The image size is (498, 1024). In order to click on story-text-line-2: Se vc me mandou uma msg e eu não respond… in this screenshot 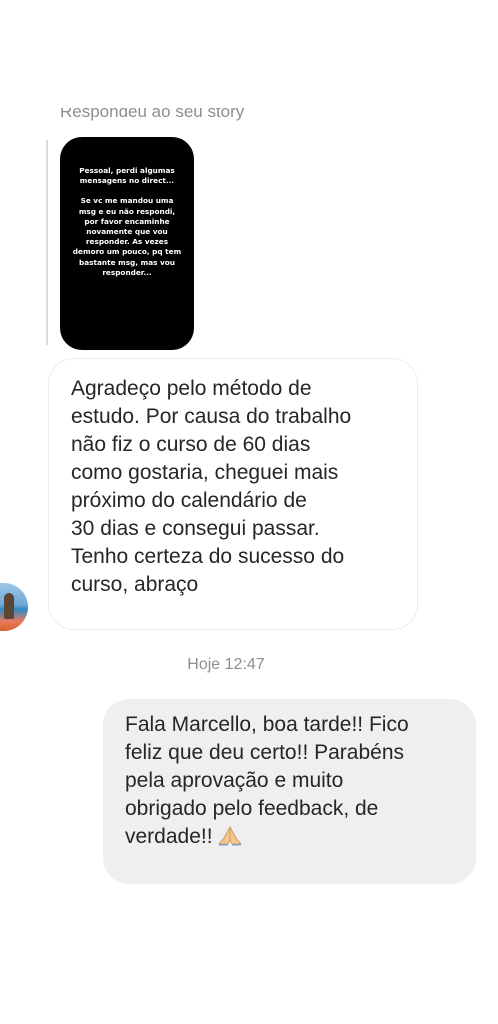, I will do `click(127, 236)`.